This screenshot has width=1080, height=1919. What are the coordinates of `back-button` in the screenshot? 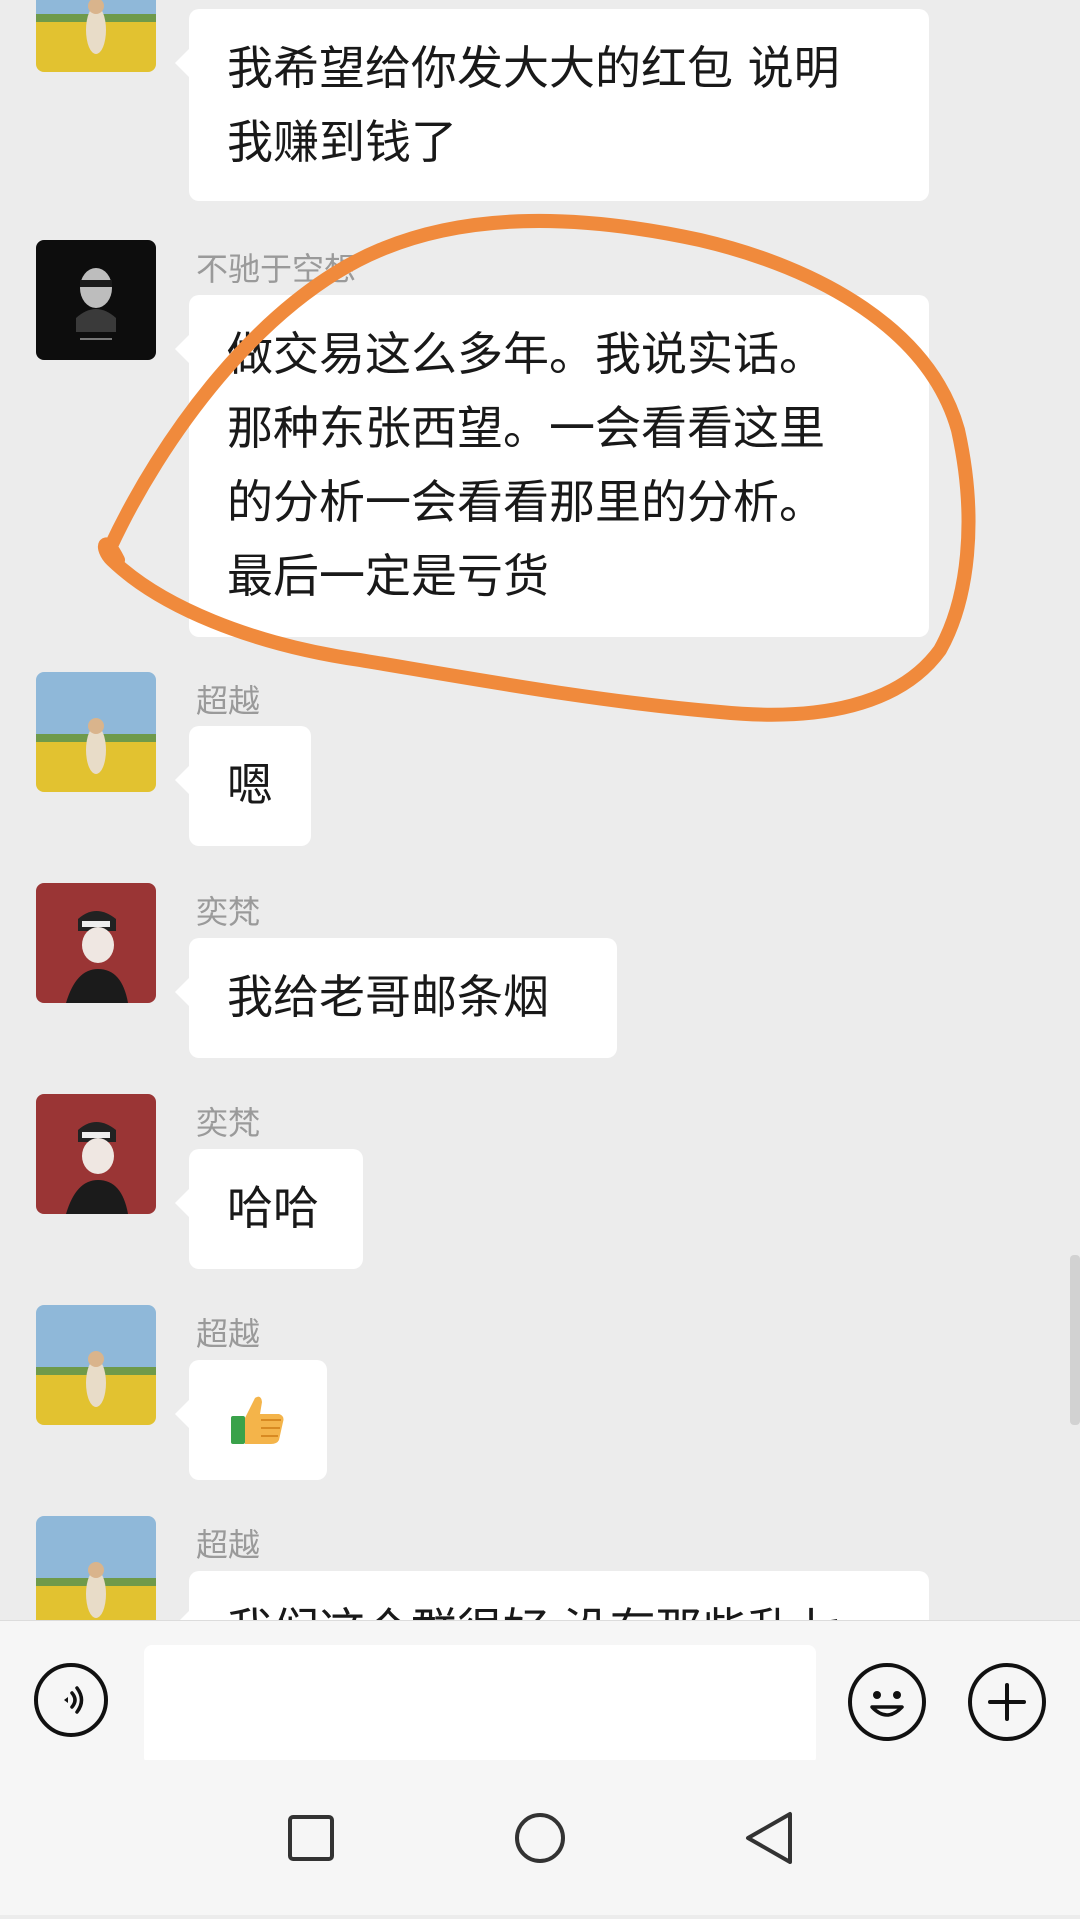 It's located at (770, 1837).